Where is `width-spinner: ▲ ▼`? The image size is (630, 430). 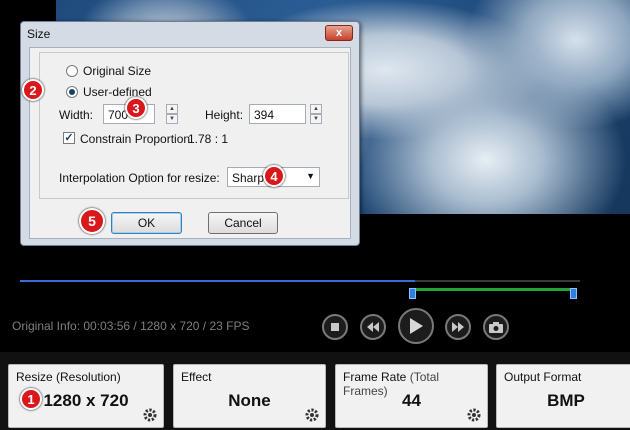
width-spinner: ▲ ▼ is located at coordinates (172, 114).